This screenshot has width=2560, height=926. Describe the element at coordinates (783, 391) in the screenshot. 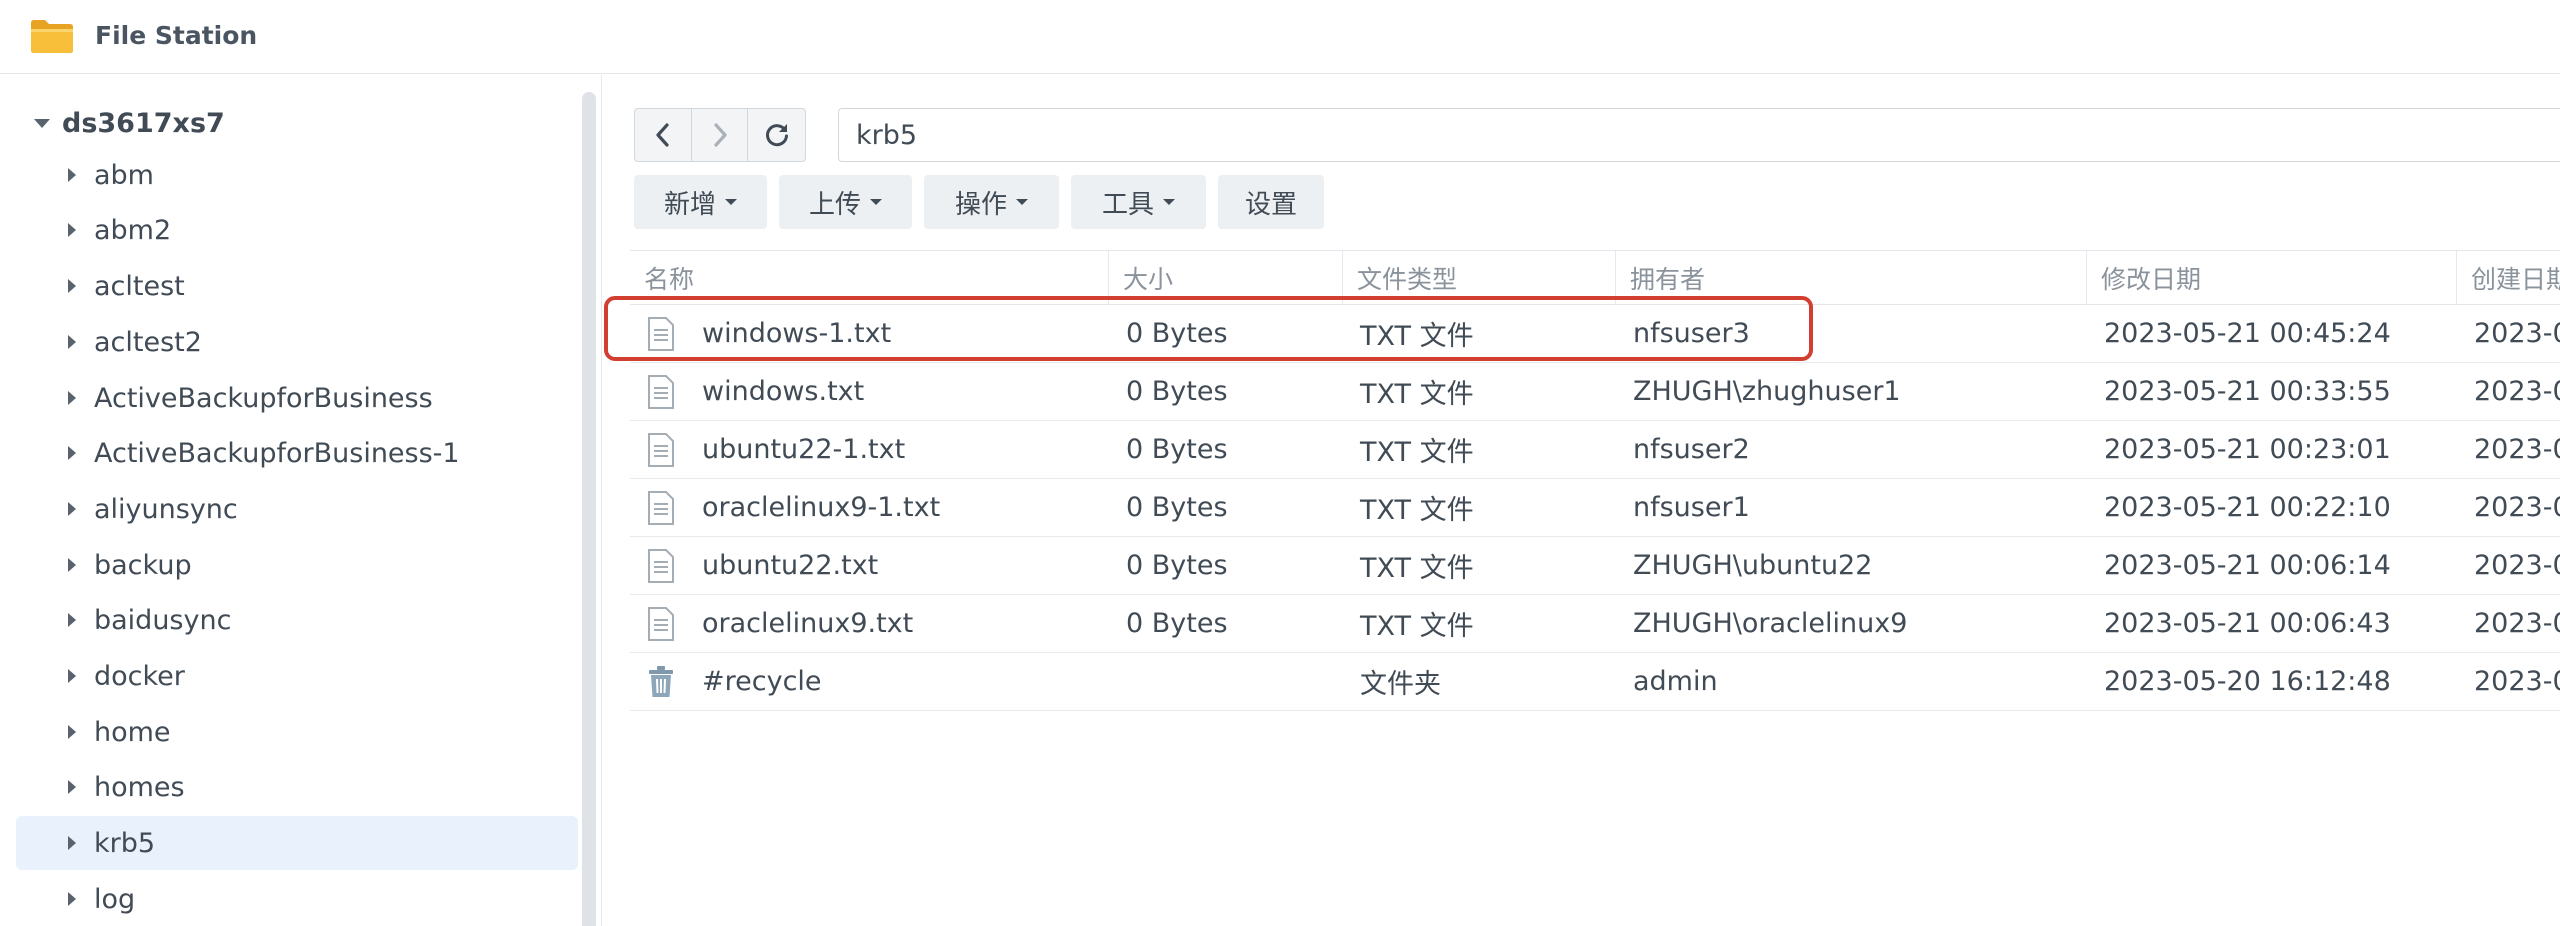

I see `file-name: windows.txt` at that location.